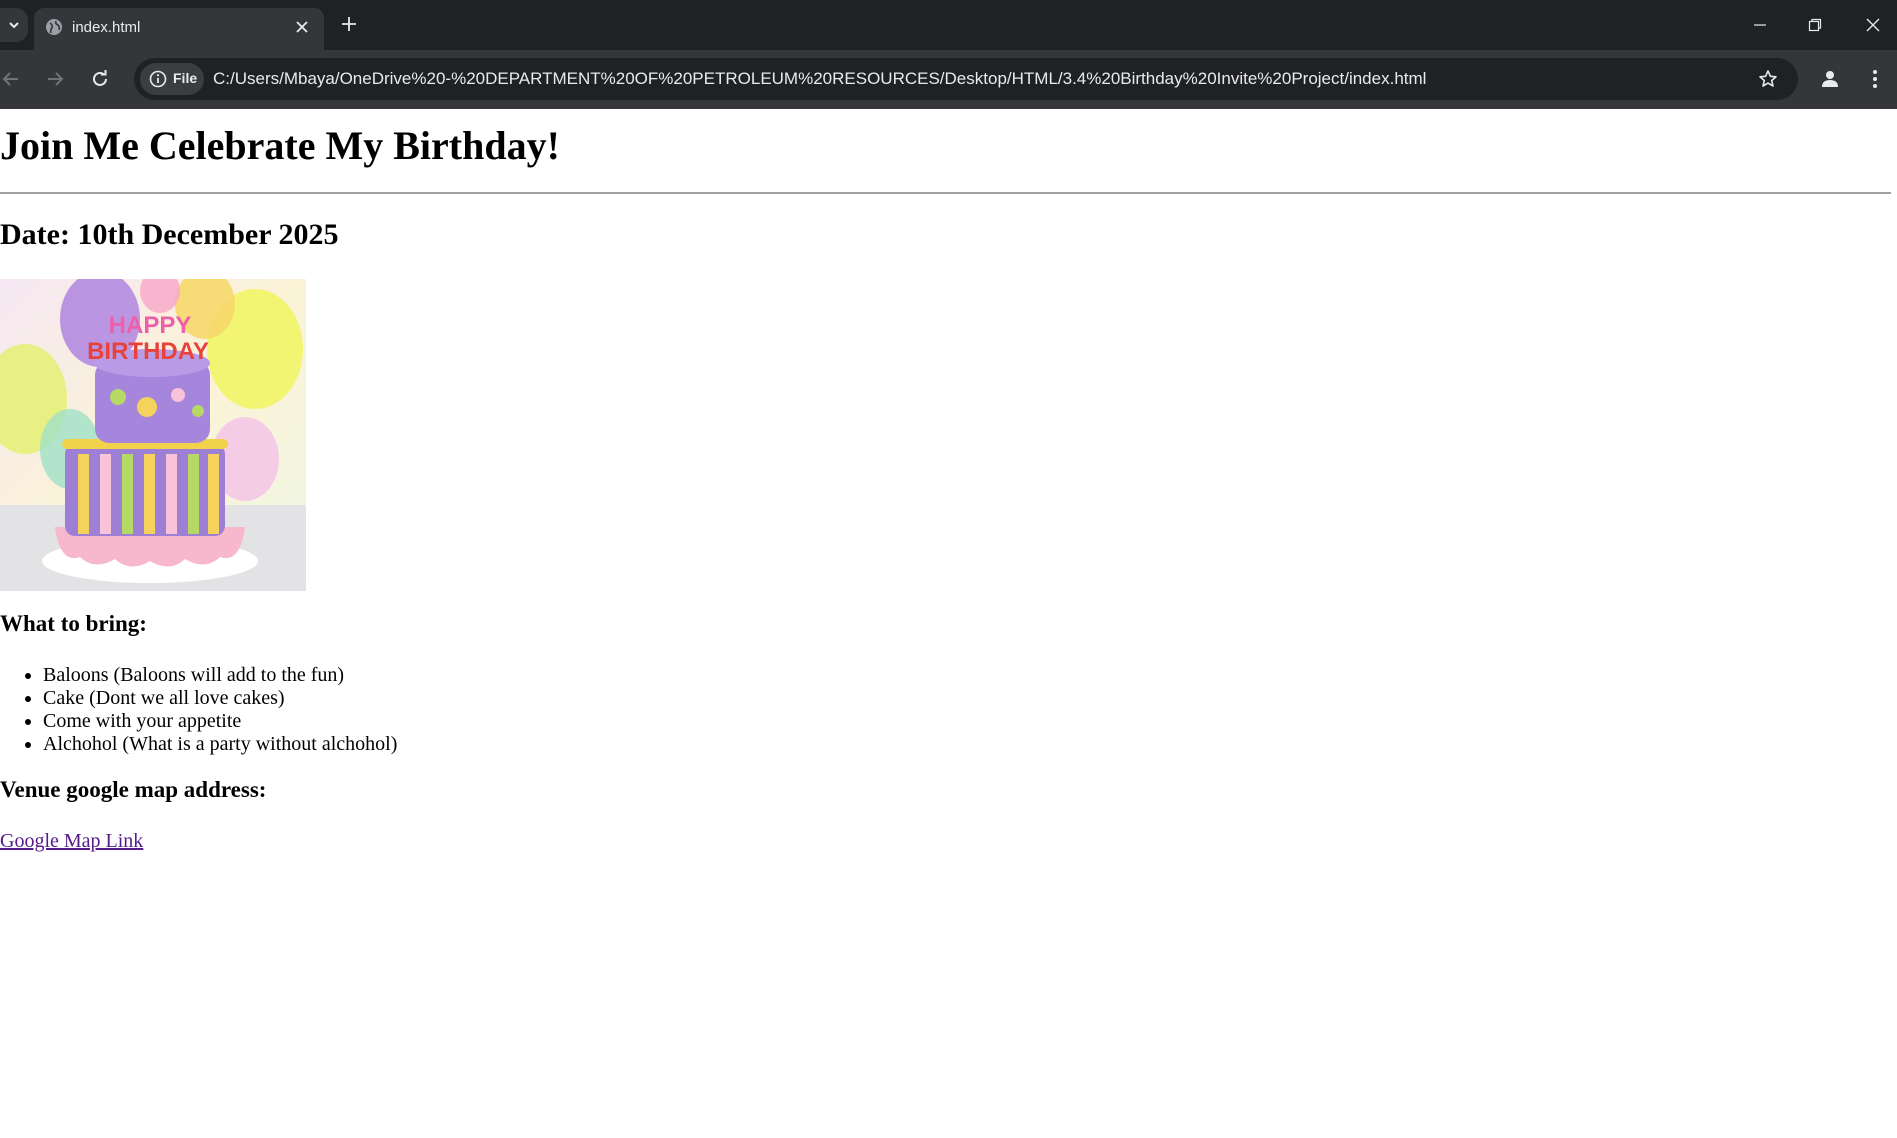 Image resolution: width=1897 pixels, height=1138 pixels. I want to click on globe-icon, so click(54, 27).